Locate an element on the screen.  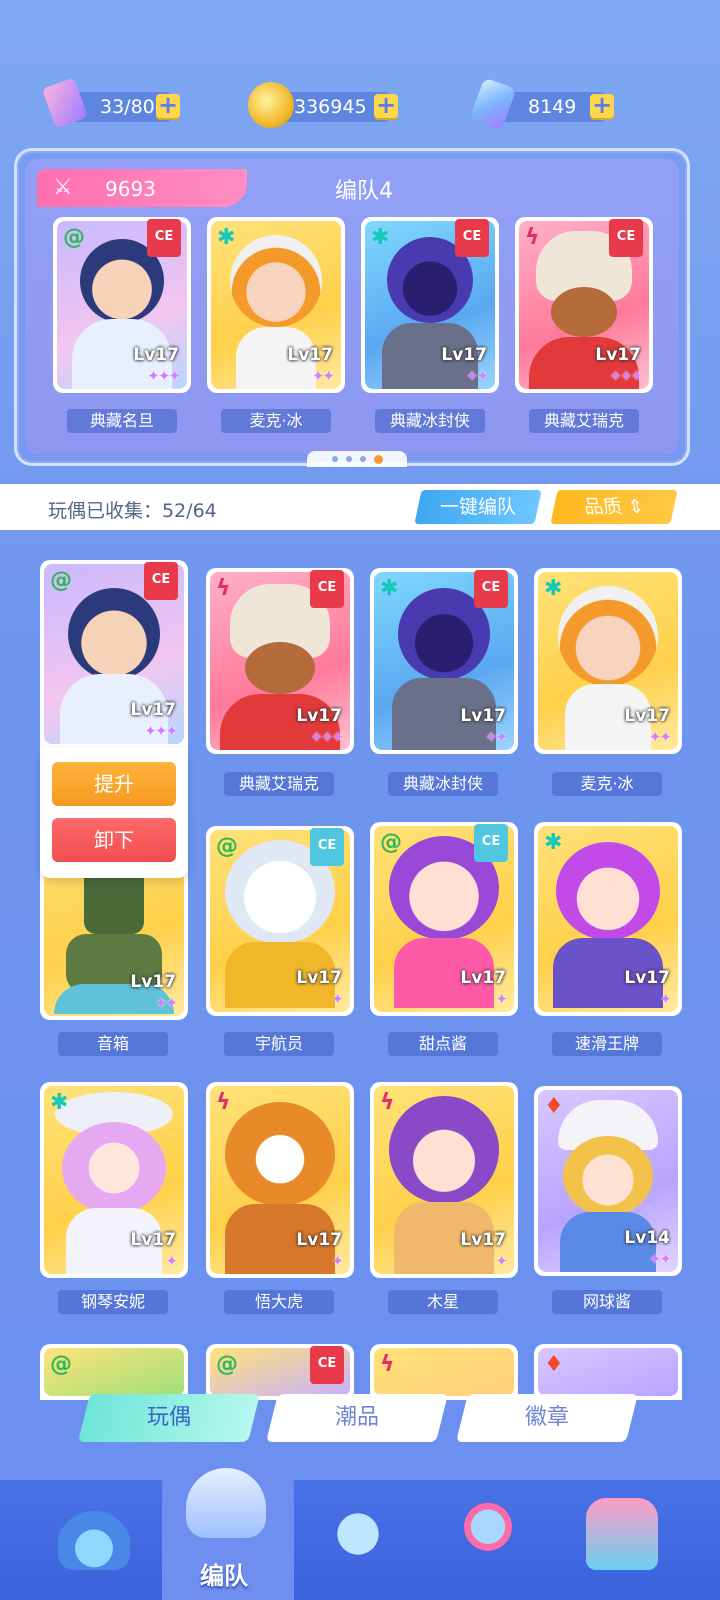
nav-gacha-icon is located at coordinates (94, 1534).